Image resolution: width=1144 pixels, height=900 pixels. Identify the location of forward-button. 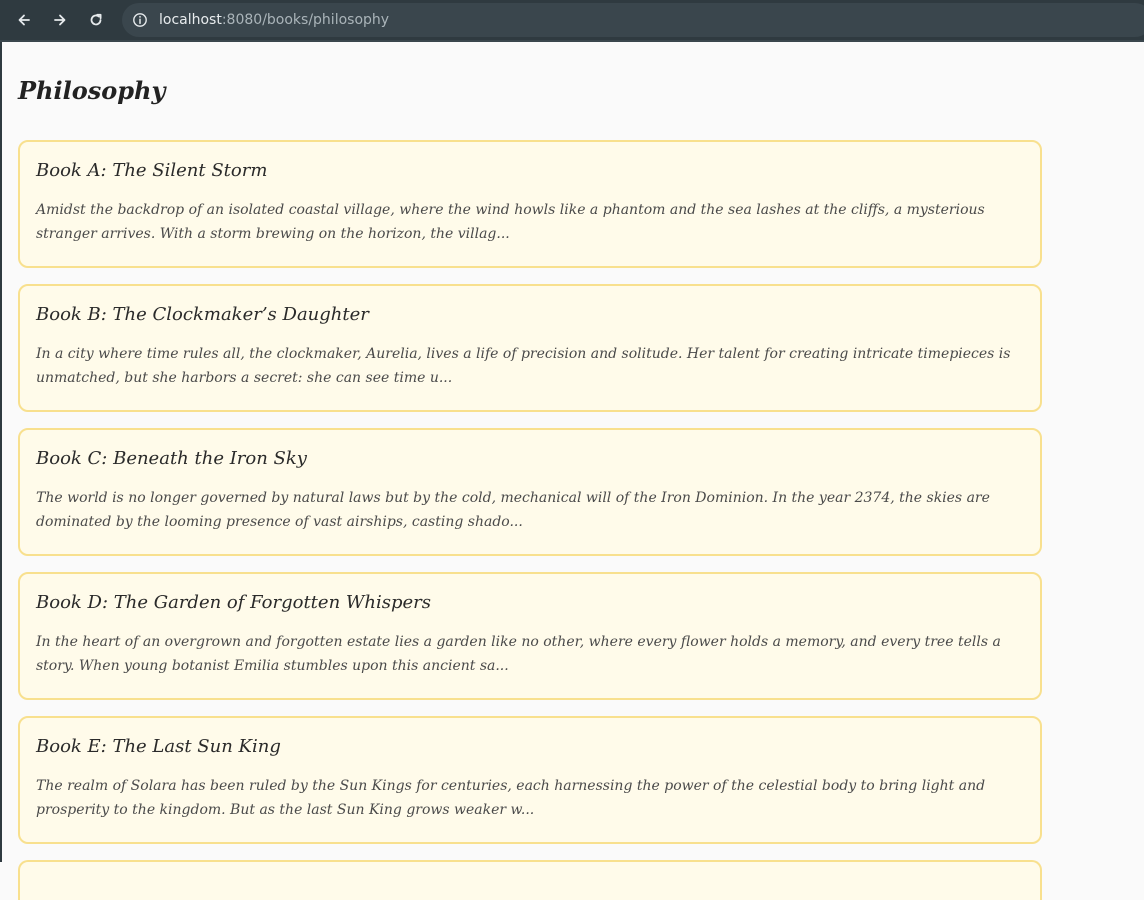
(60, 20).